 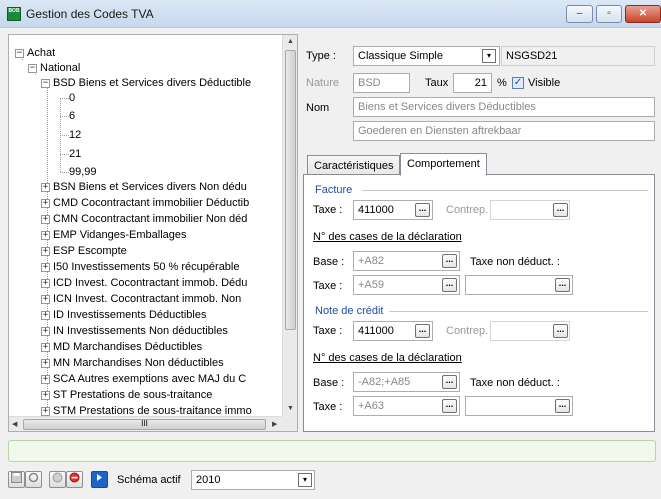 I want to click on credit-cases-title: N° des cases de la déclaration, so click(x=387, y=358).